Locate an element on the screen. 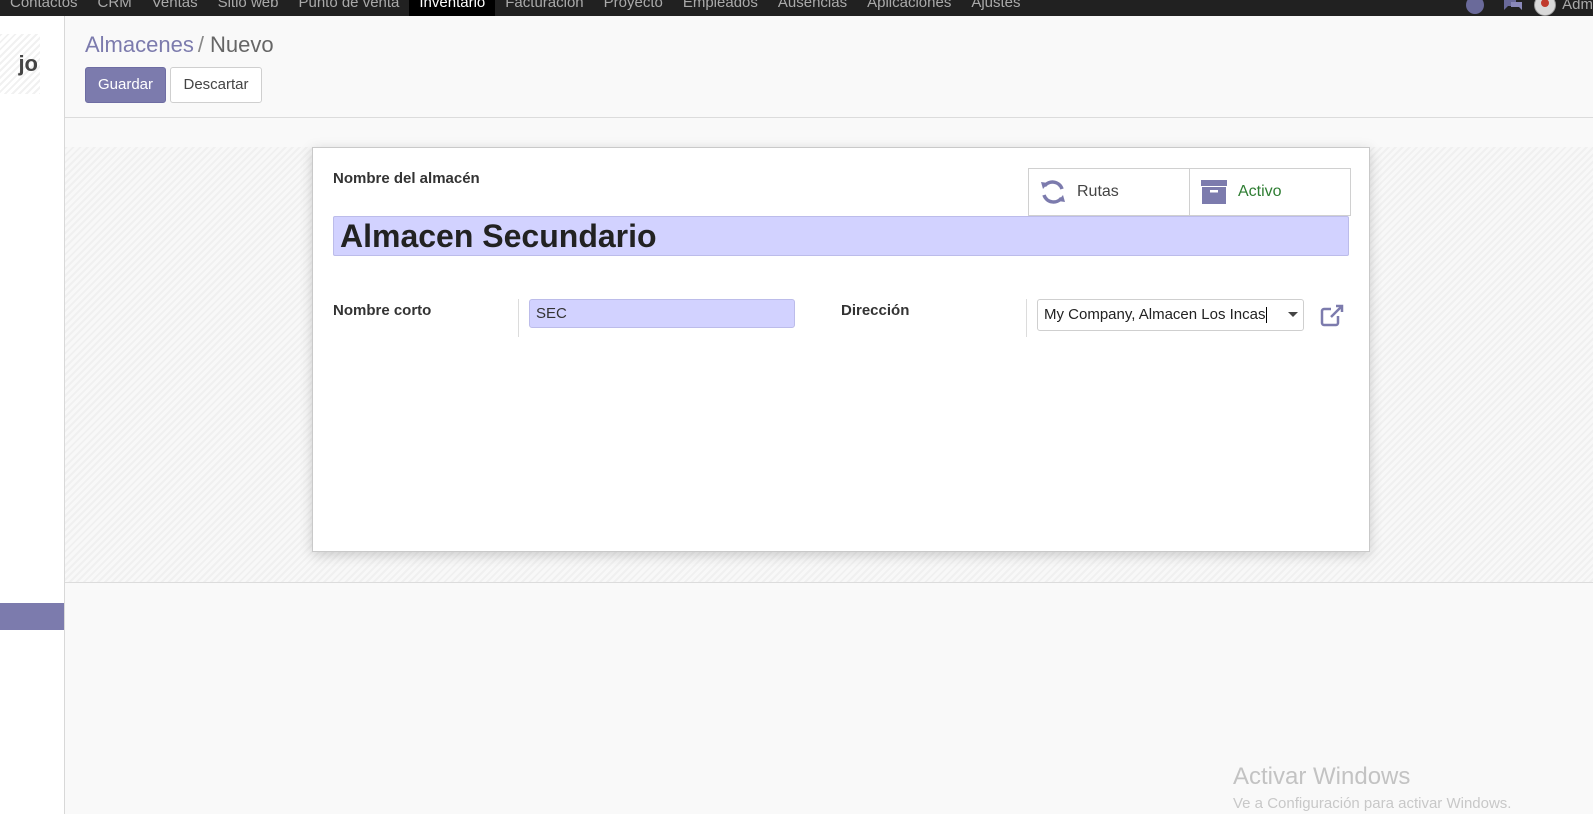 This screenshot has height=814, width=1593. menu-item-inventario: Inventario is located at coordinates (452, 8).